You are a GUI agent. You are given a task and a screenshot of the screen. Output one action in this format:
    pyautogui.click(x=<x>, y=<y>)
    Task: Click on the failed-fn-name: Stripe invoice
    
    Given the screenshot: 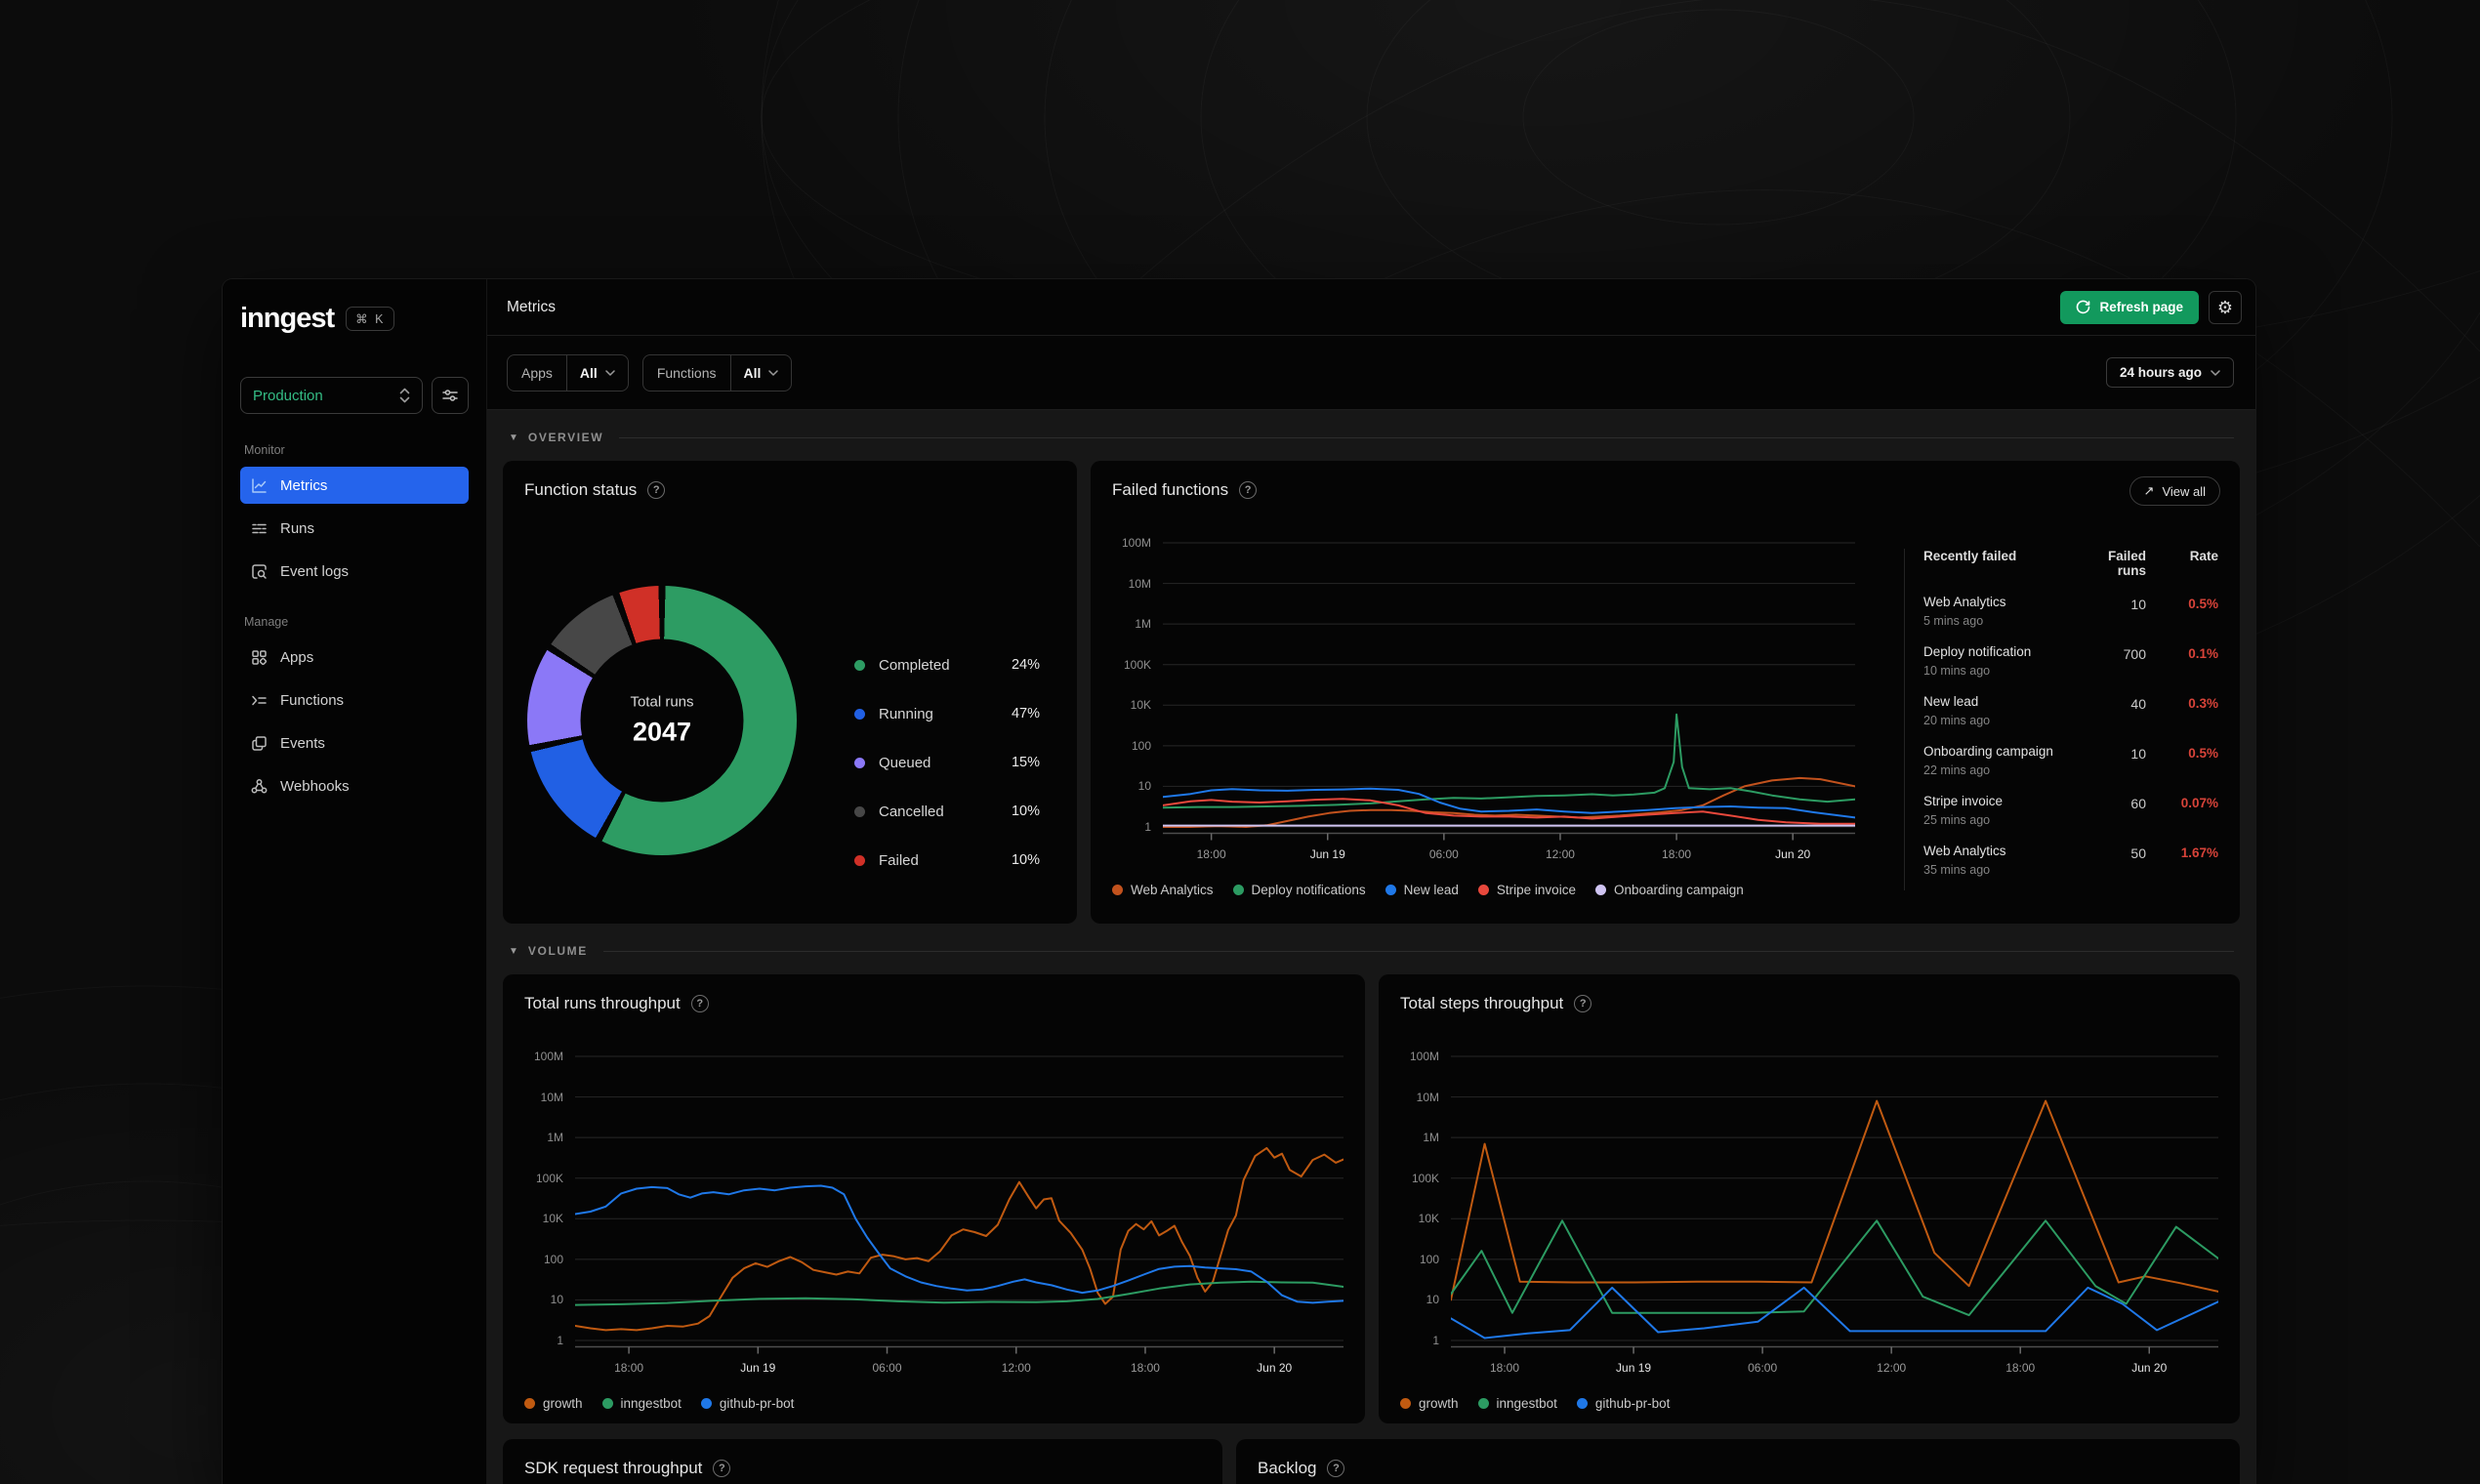 What is the action you would take?
    pyautogui.click(x=2000, y=801)
    